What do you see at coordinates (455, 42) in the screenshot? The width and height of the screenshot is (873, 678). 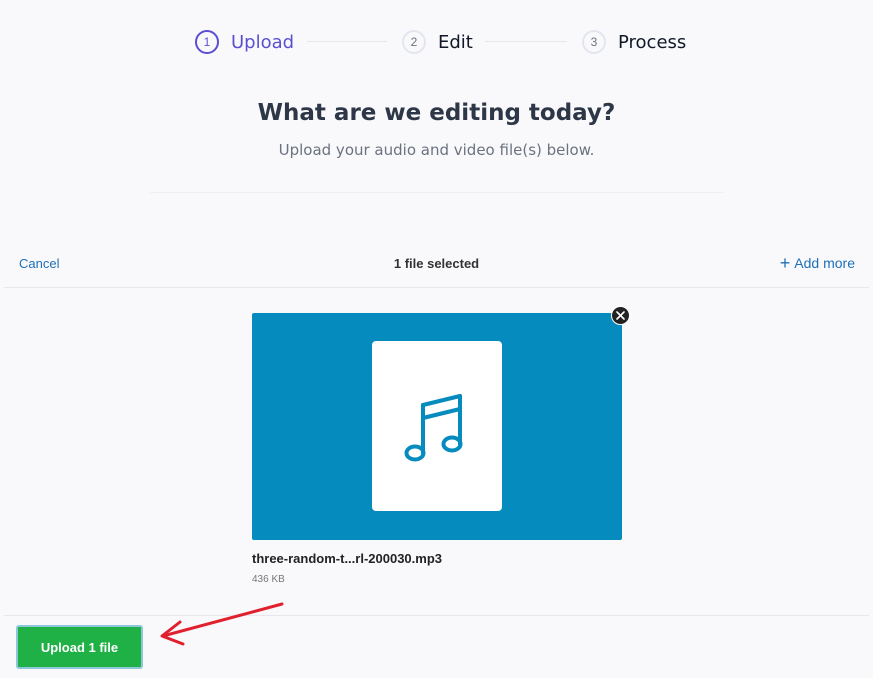 I see `step-label: Edit` at bounding box center [455, 42].